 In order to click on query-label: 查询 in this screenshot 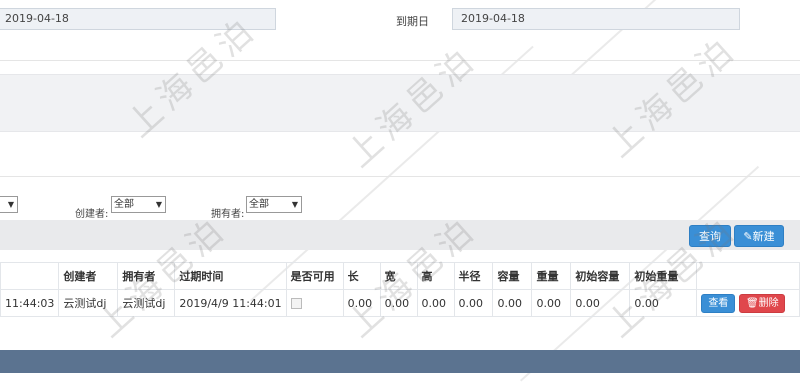, I will do `click(710, 236)`.